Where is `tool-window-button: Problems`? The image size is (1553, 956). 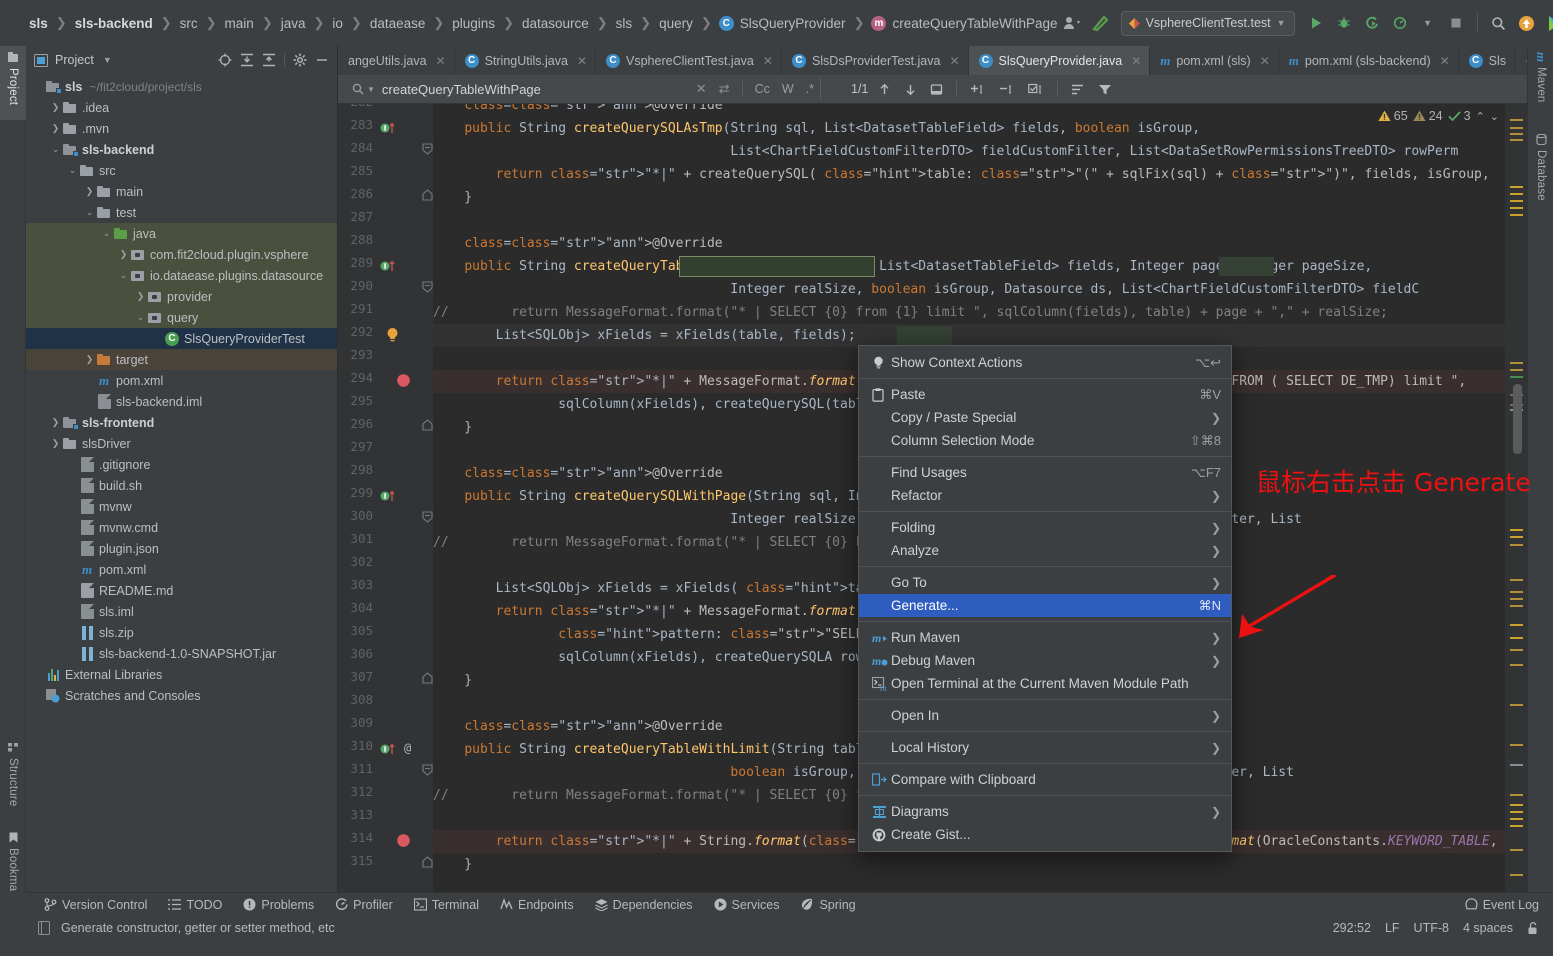
tool-window-button: Problems is located at coordinates (278, 905).